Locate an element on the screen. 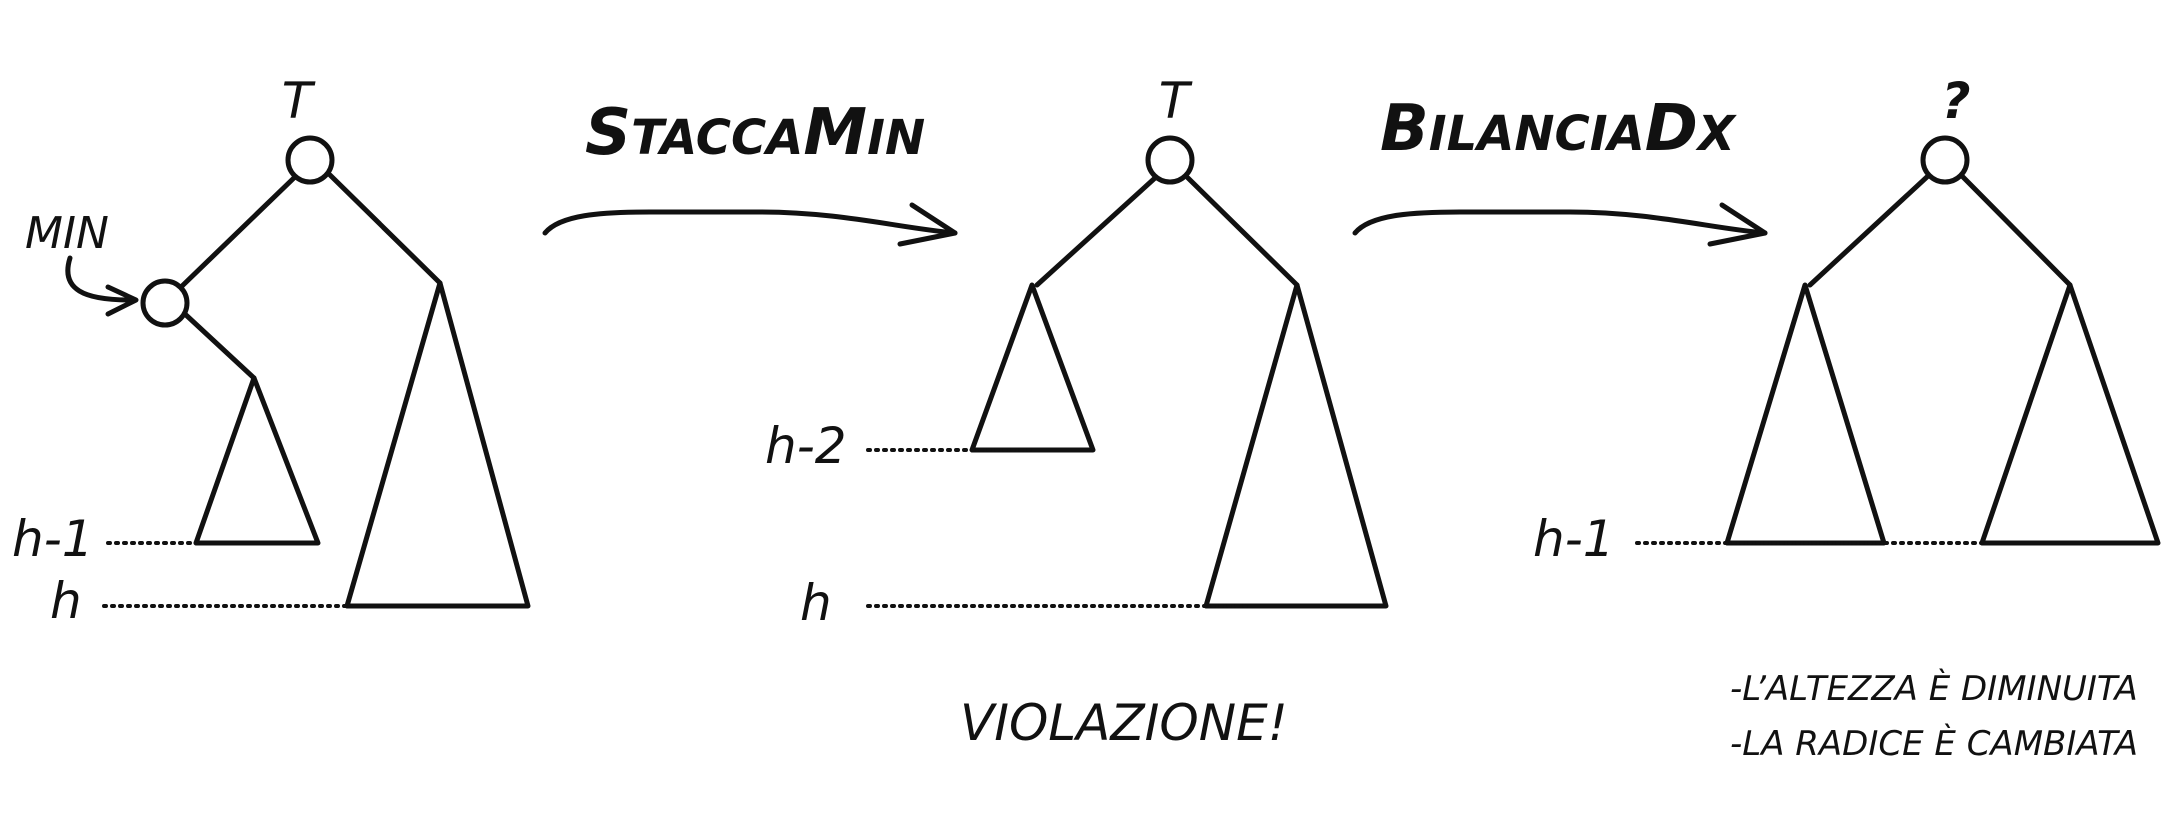 The height and width of the screenshot is (821, 2179). edge-root-min is located at coordinates (238, 231).